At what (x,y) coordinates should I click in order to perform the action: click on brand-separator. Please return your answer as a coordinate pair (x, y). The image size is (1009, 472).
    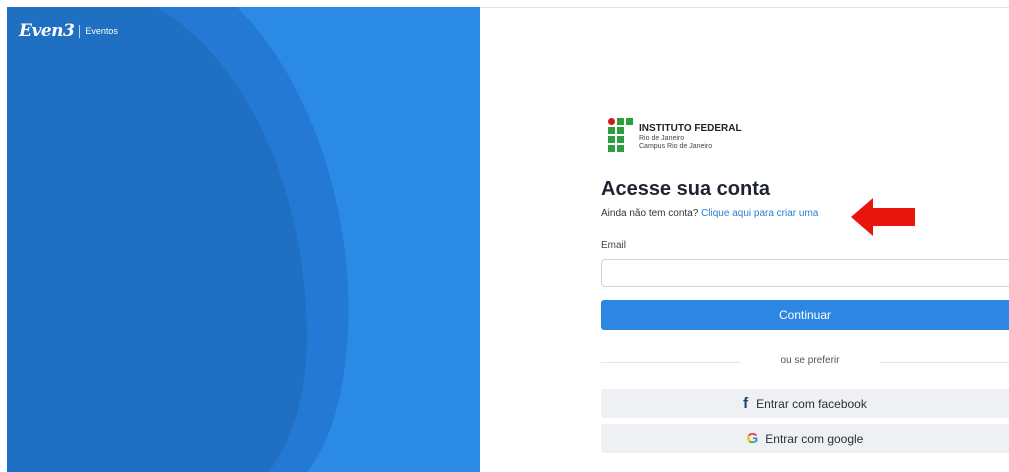
    Looking at the image, I should click on (80, 31).